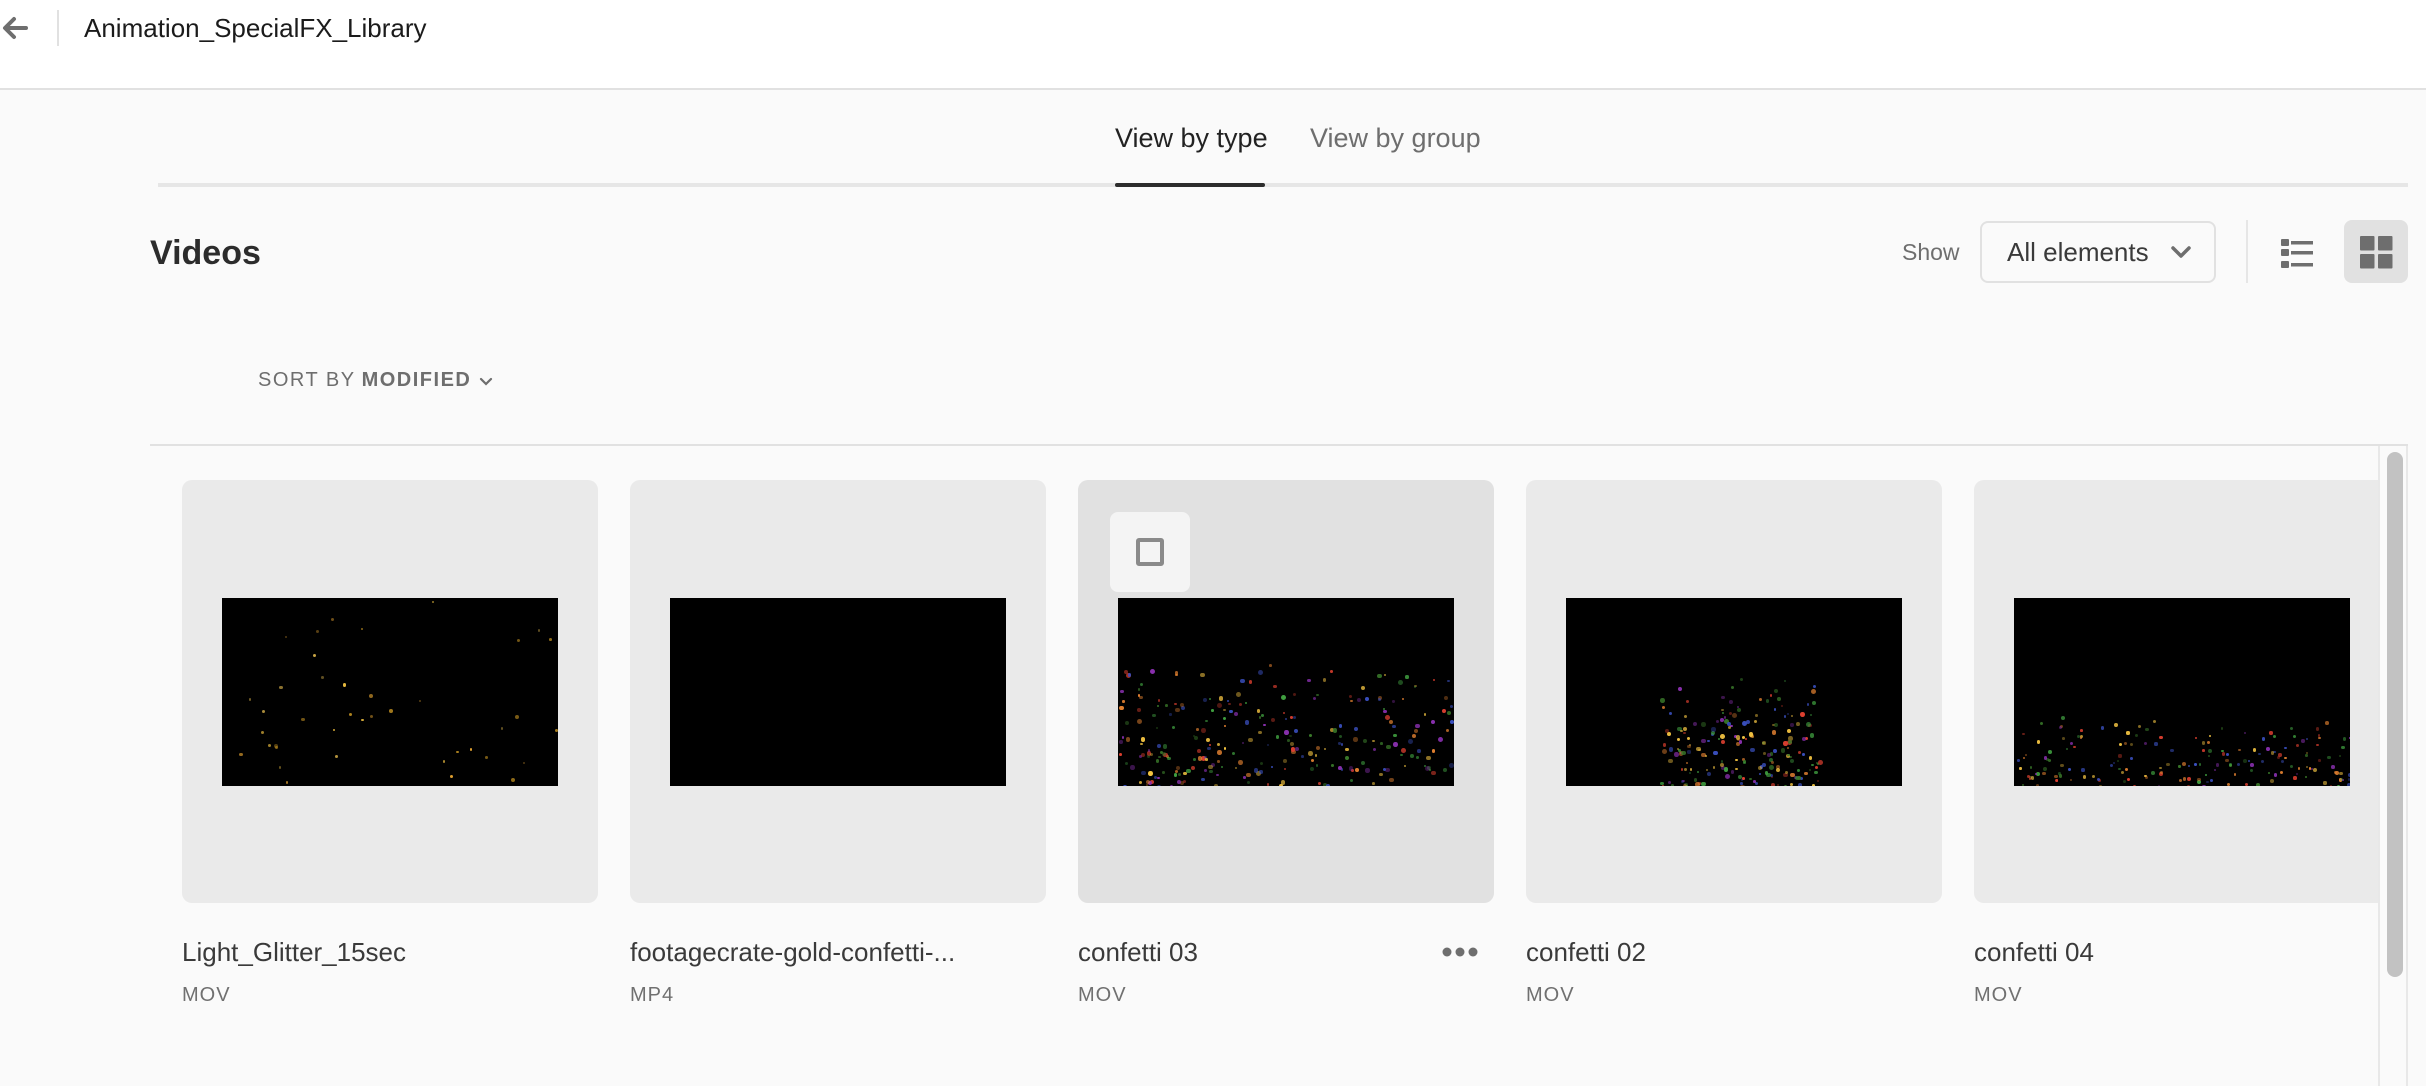 The height and width of the screenshot is (1086, 2426). What do you see at coordinates (375, 380) in the screenshot?
I see `sort-control: SORT BY MODIFIED` at bounding box center [375, 380].